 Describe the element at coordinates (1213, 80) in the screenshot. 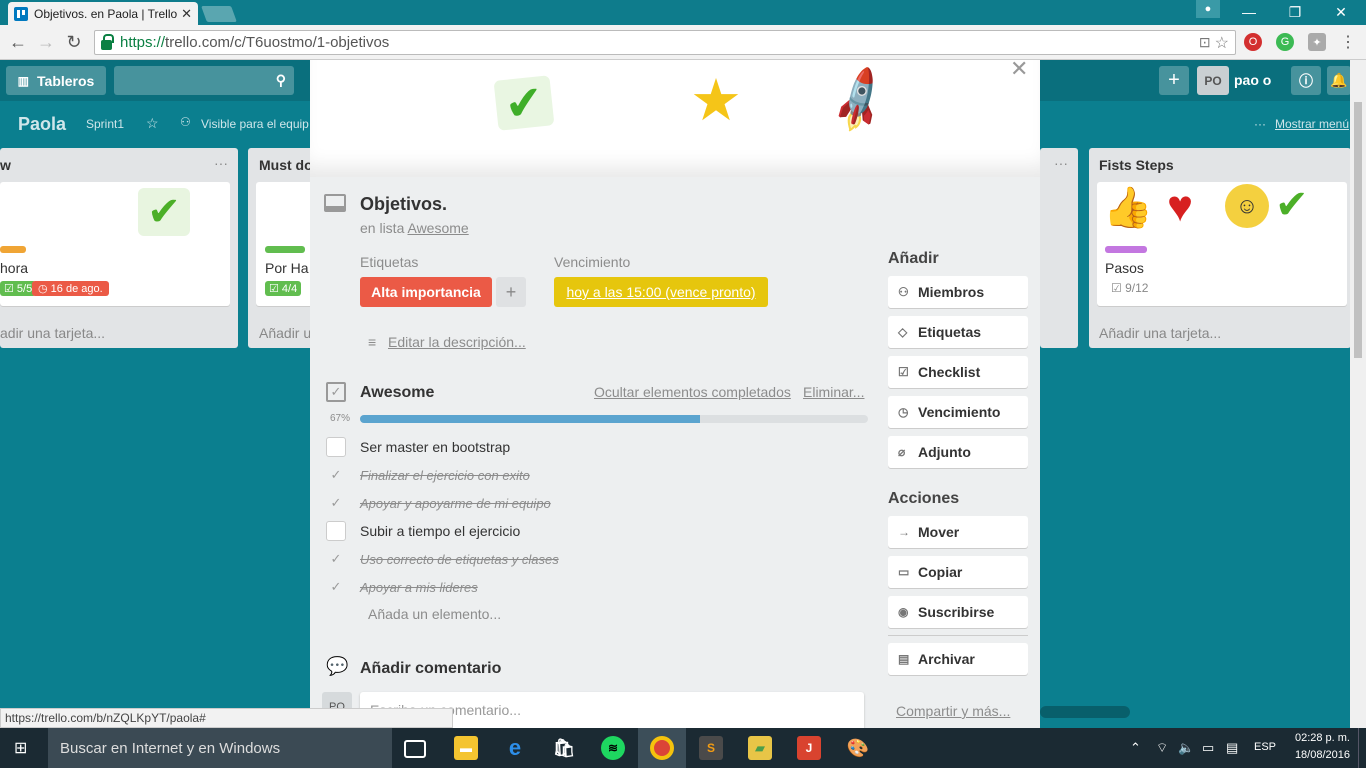

I see `avatar: PO` at that location.